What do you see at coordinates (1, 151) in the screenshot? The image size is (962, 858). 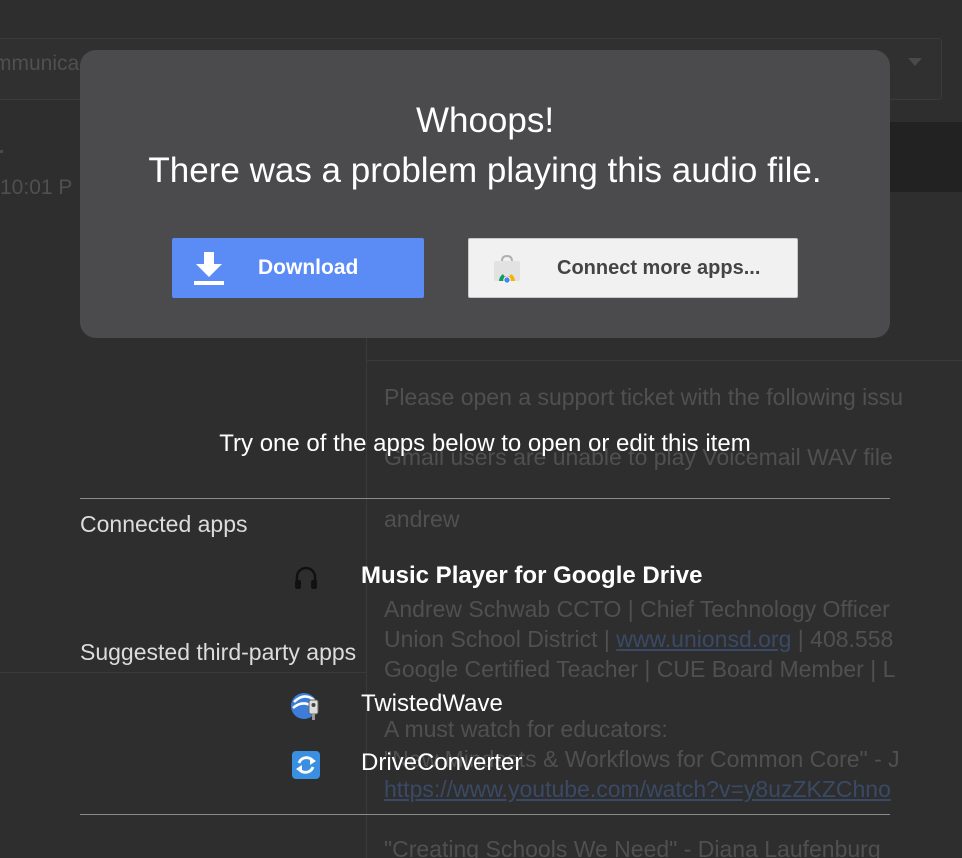 I see `background-dot` at bounding box center [1, 151].